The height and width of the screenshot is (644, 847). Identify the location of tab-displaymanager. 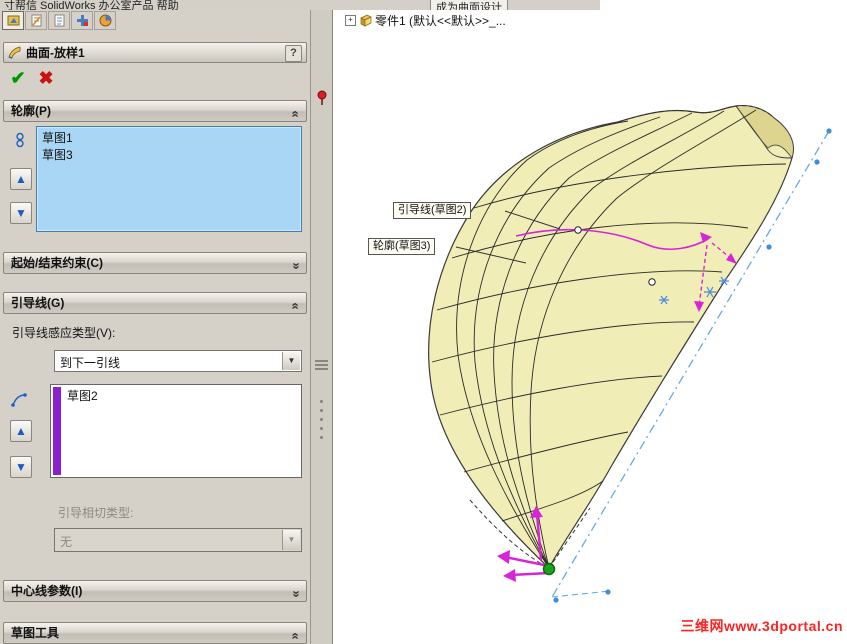
(105, 20).